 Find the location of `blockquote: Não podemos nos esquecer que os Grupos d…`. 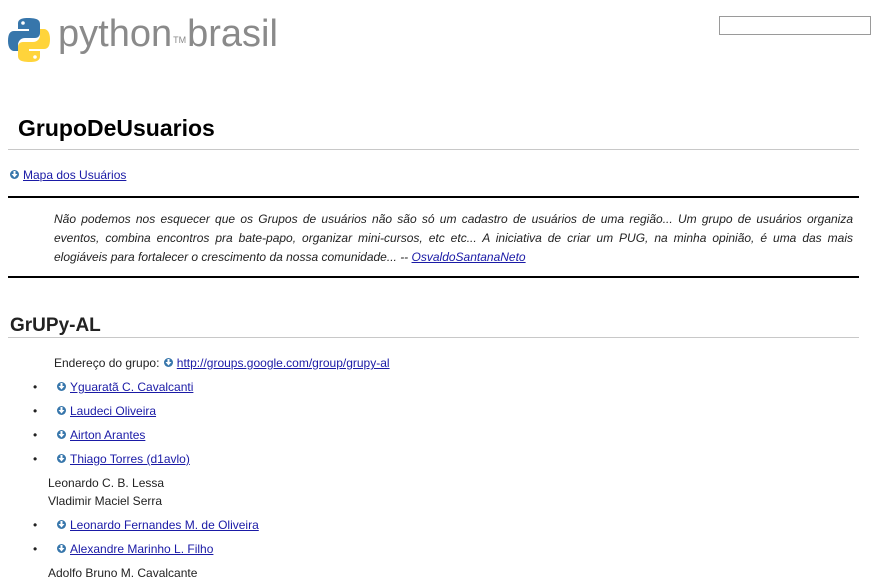

blockquote: Não podemos nos esquecer que os Grupos d… is located at coordinates (453, 238).